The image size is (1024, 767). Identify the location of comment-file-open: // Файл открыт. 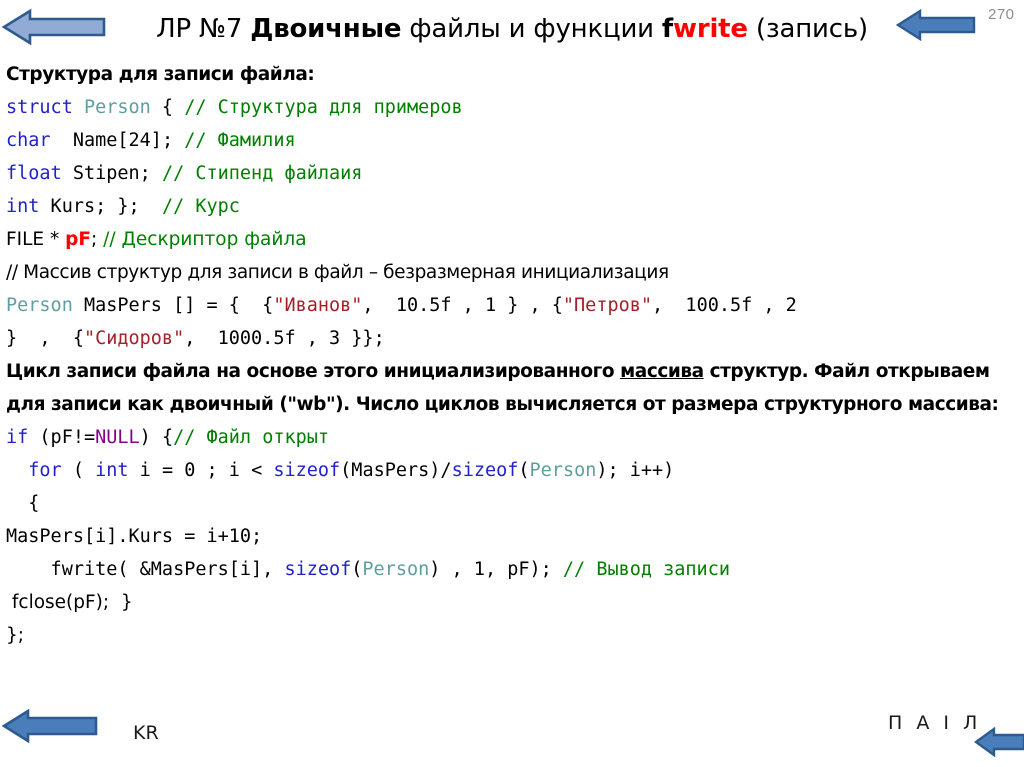
(251, 437).